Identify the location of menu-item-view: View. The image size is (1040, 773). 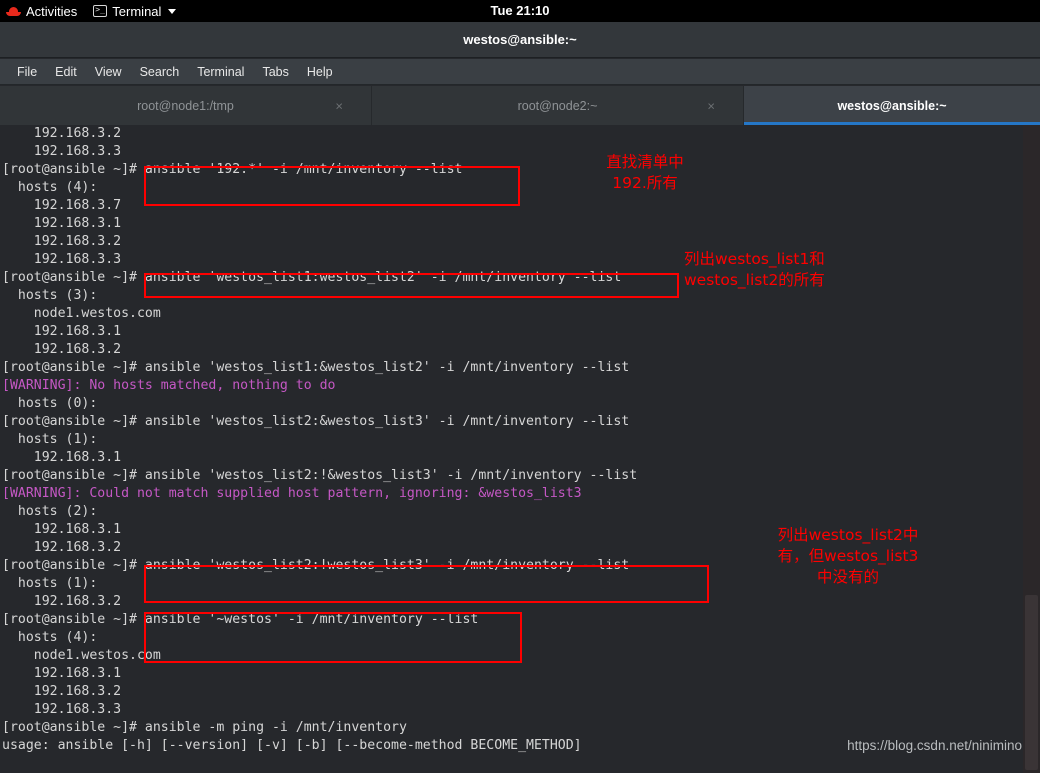
(108, 72).